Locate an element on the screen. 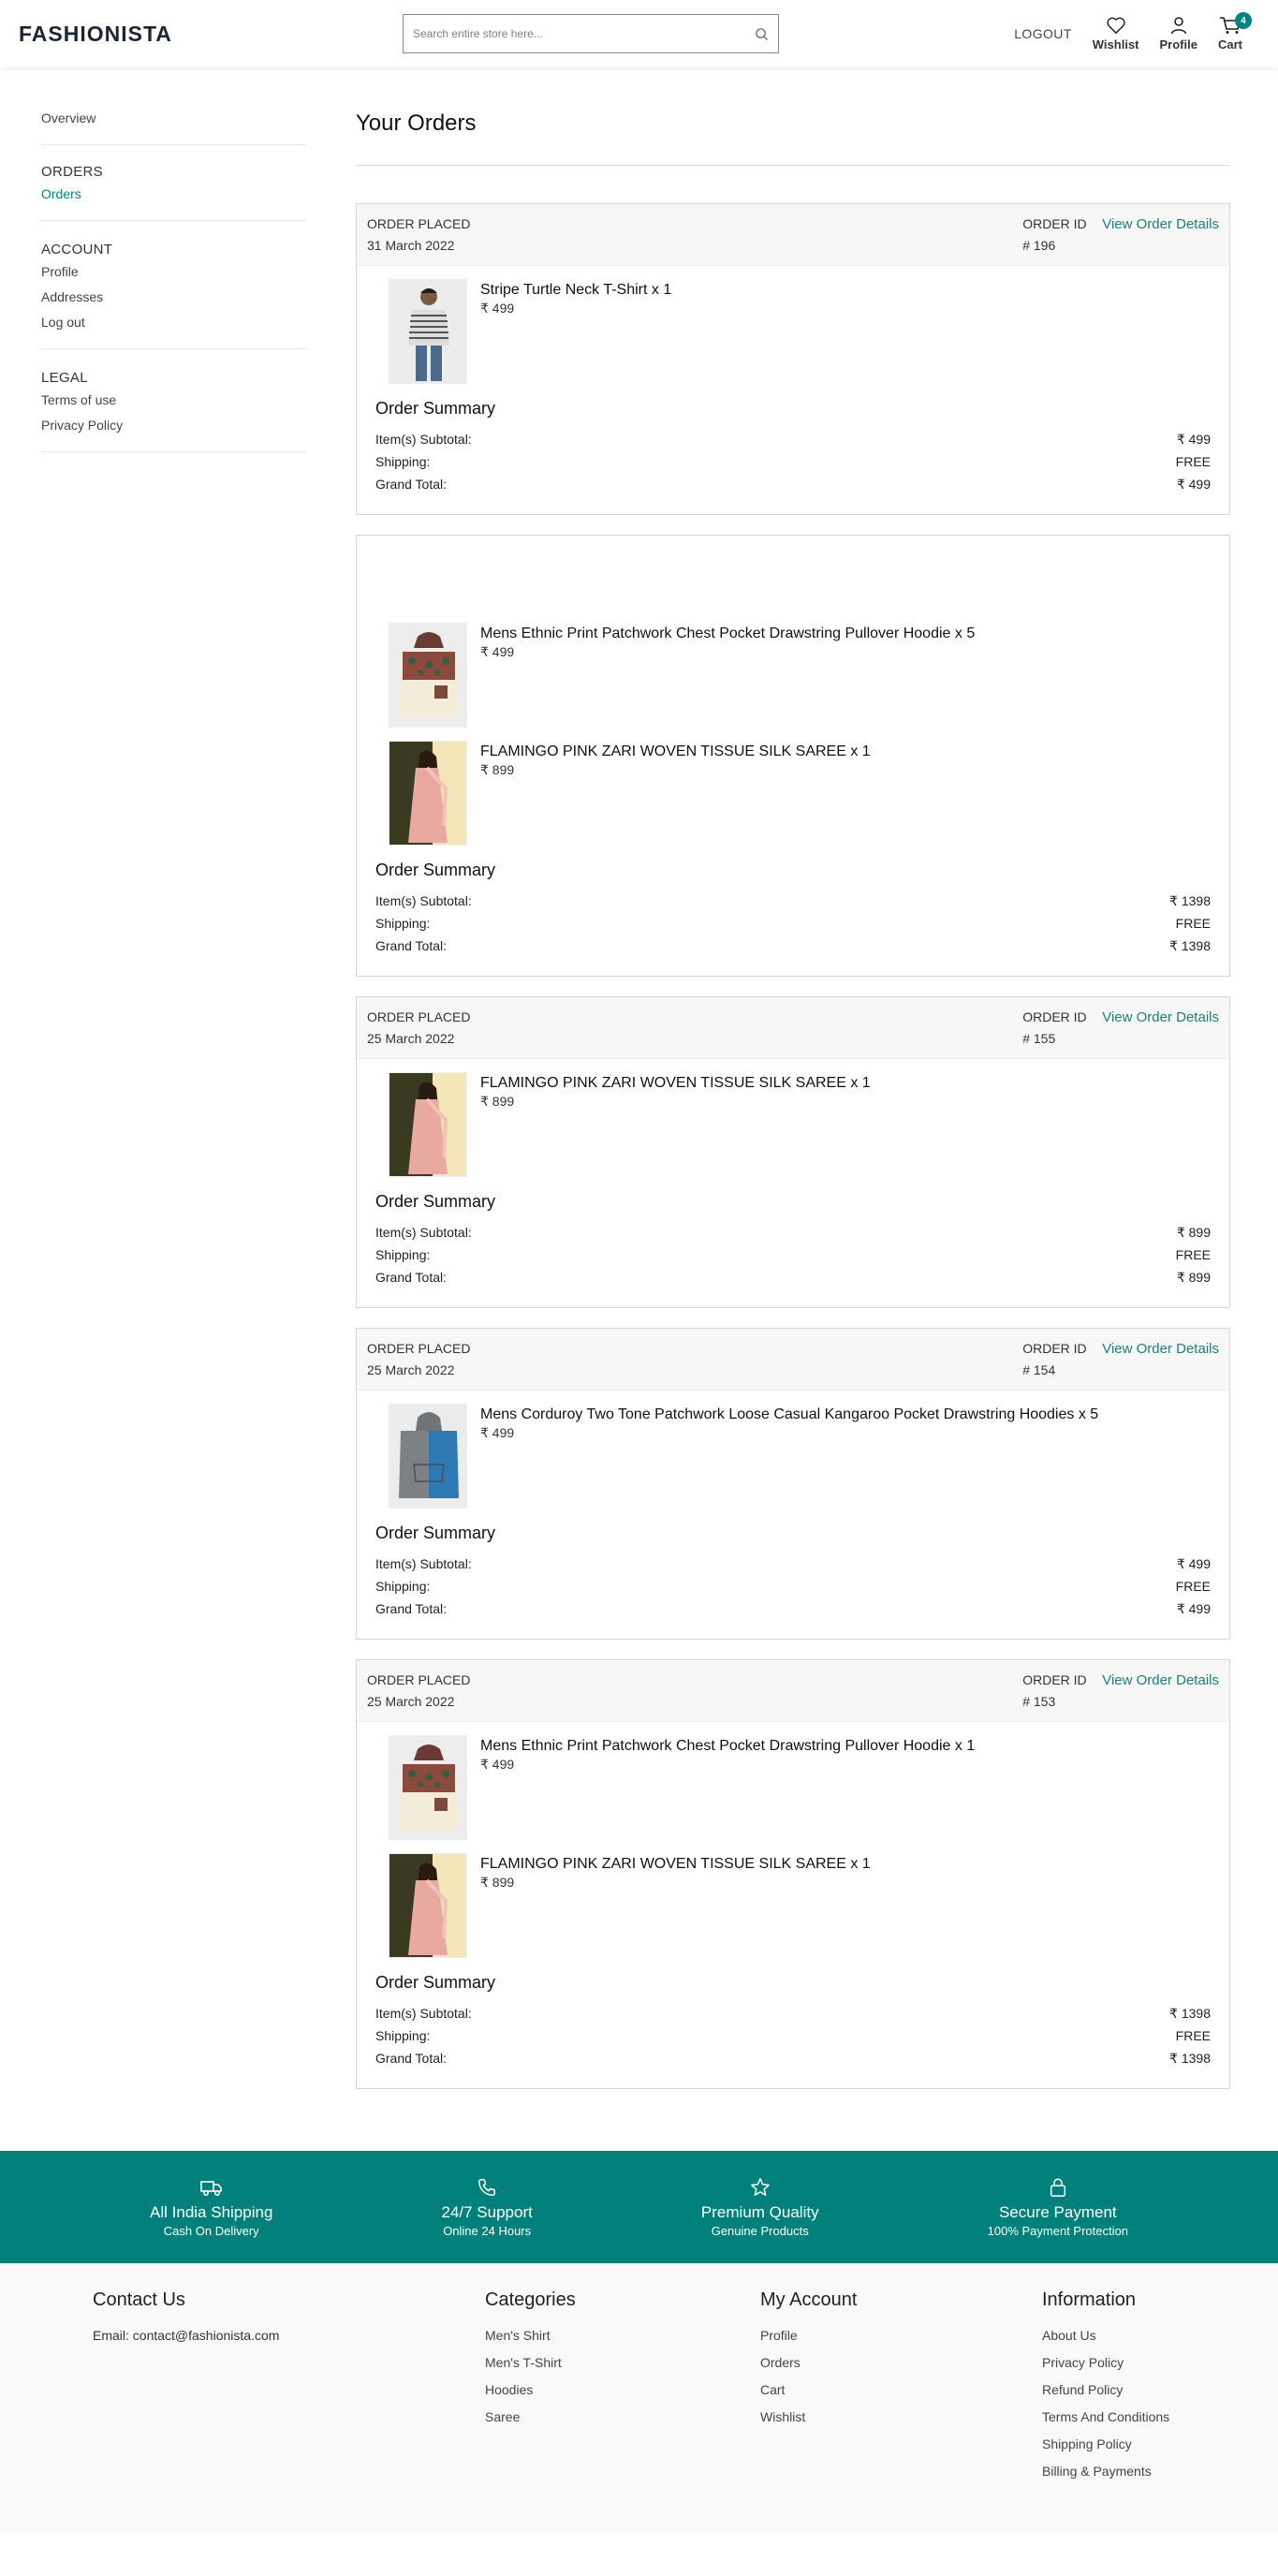 Image resolution: width=1278 pixels, height=2576 pixels. footer-link: Shipping Policy is located at coordinates (1105, 2443).